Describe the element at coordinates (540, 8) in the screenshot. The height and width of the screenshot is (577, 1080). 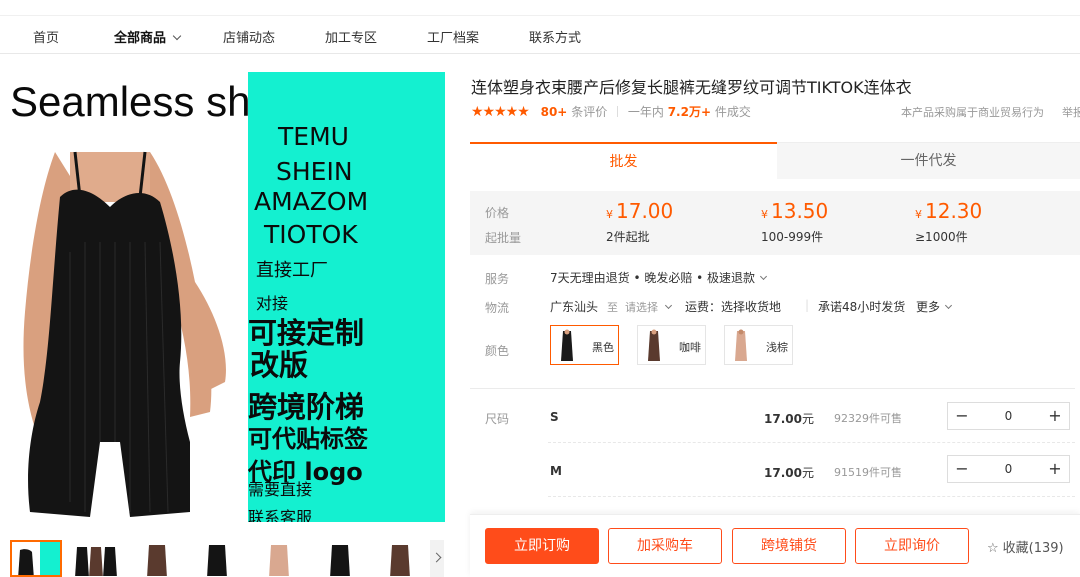
I see `top-strip` at that location.